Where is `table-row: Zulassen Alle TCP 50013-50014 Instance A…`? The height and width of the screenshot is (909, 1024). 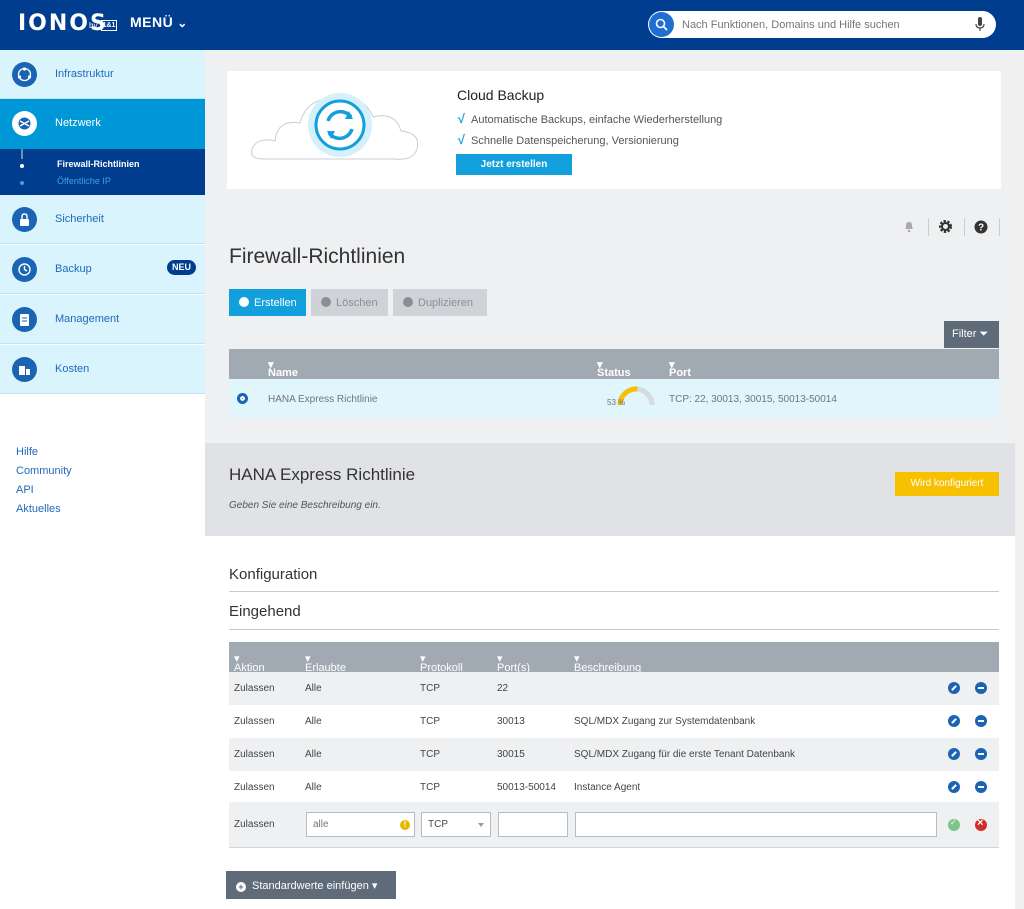
table-row: Zulassen Alle TCP 50013-50014 Instance A… is located at coordinates (614, 787).